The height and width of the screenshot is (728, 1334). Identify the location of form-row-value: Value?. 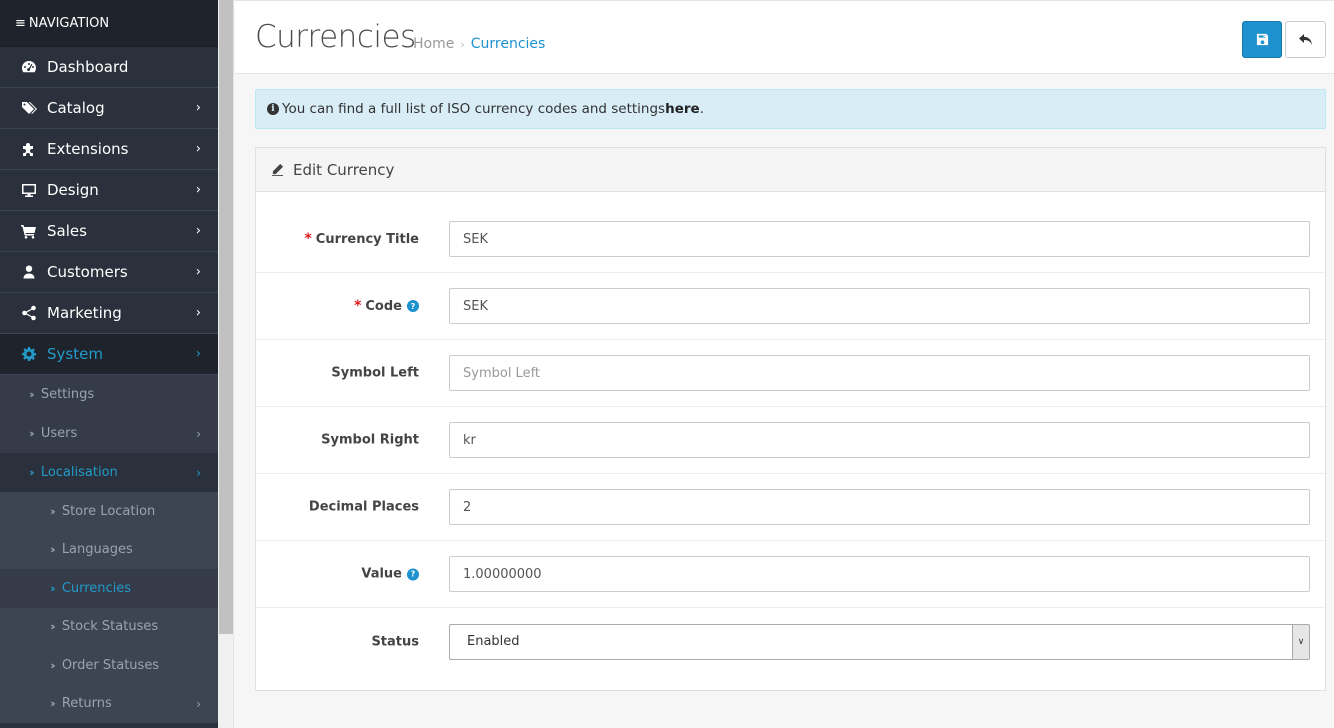
(790, 574).